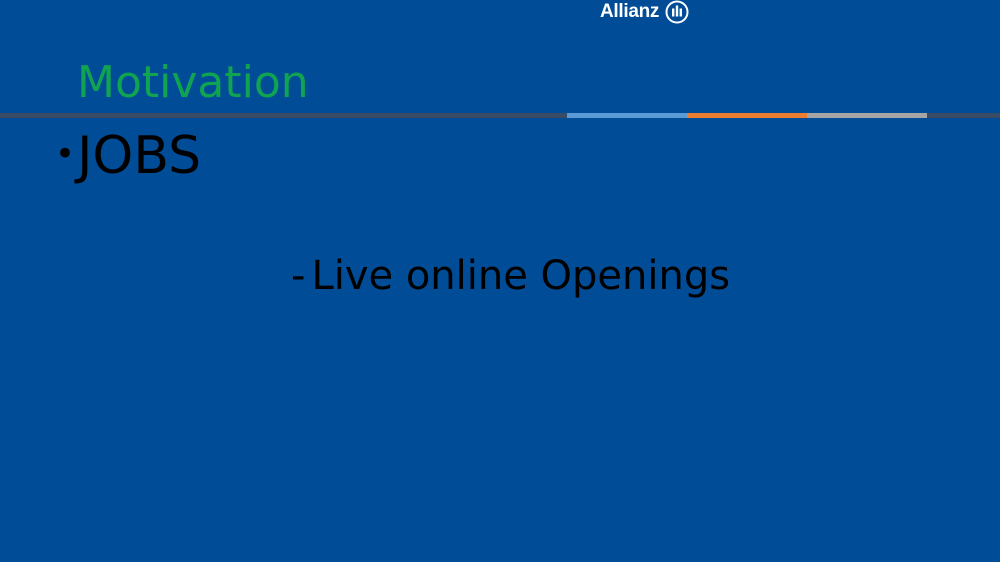 The image size is (1000, 562). What do you see at coordinates (139, 156) in the screenshot?
I see `bullet-text: JOBS` at bounding box center [139, 156].